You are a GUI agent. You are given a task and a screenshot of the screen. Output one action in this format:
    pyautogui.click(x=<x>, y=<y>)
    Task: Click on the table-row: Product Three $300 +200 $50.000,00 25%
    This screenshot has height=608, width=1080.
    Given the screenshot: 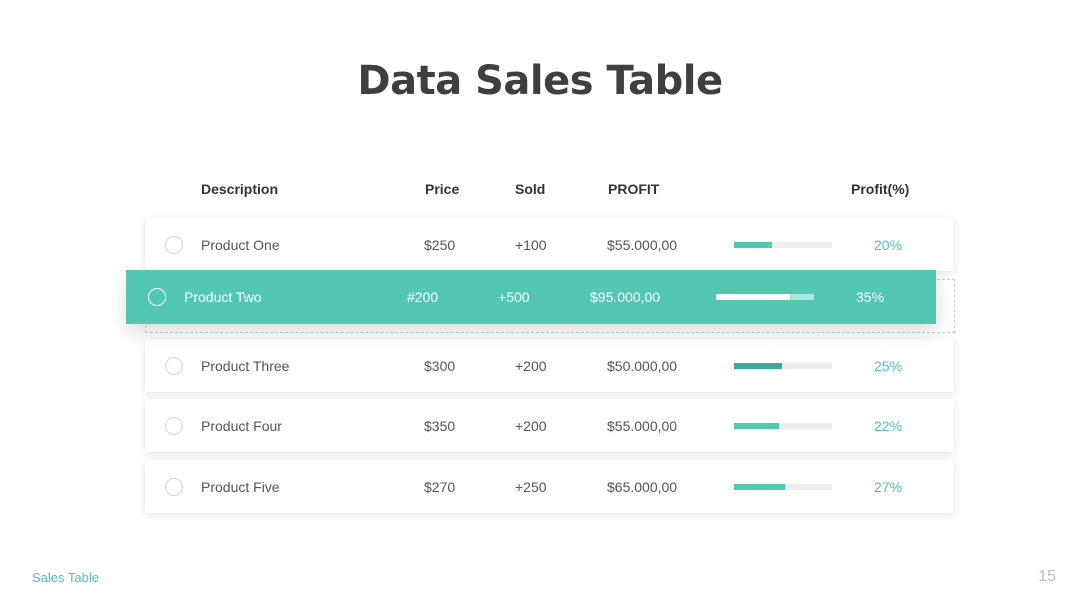 What is the action you would take?
    pyautogui.click(x=549, y=365)
    